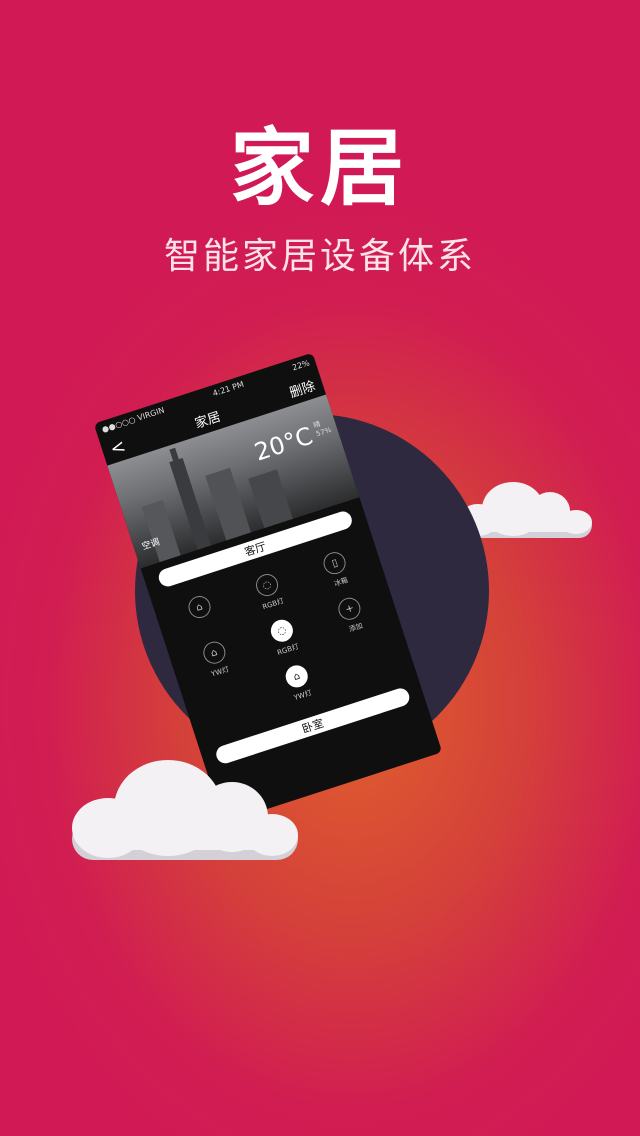 This screenshot has width=640, height=1136. I want to click on device-item: + 添加, so click(352, 615).